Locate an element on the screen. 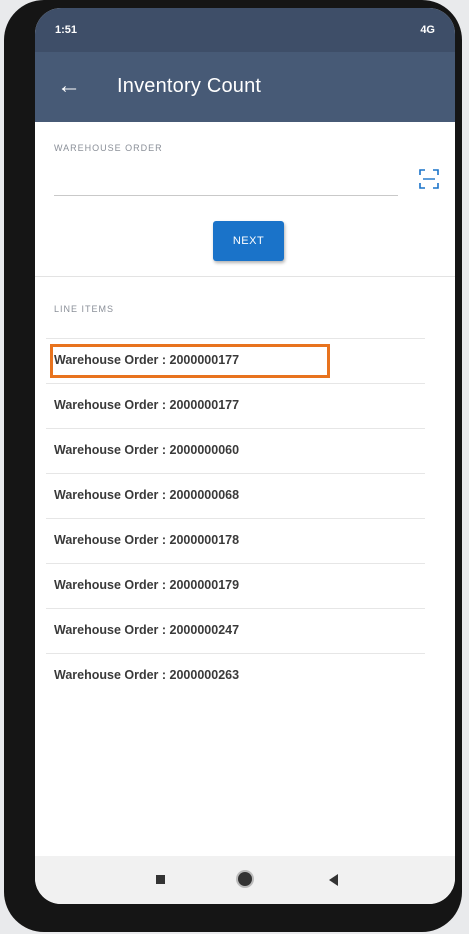  list-item-label: Warehouse Order : 2000000263 is located at coordinates (147, 675).